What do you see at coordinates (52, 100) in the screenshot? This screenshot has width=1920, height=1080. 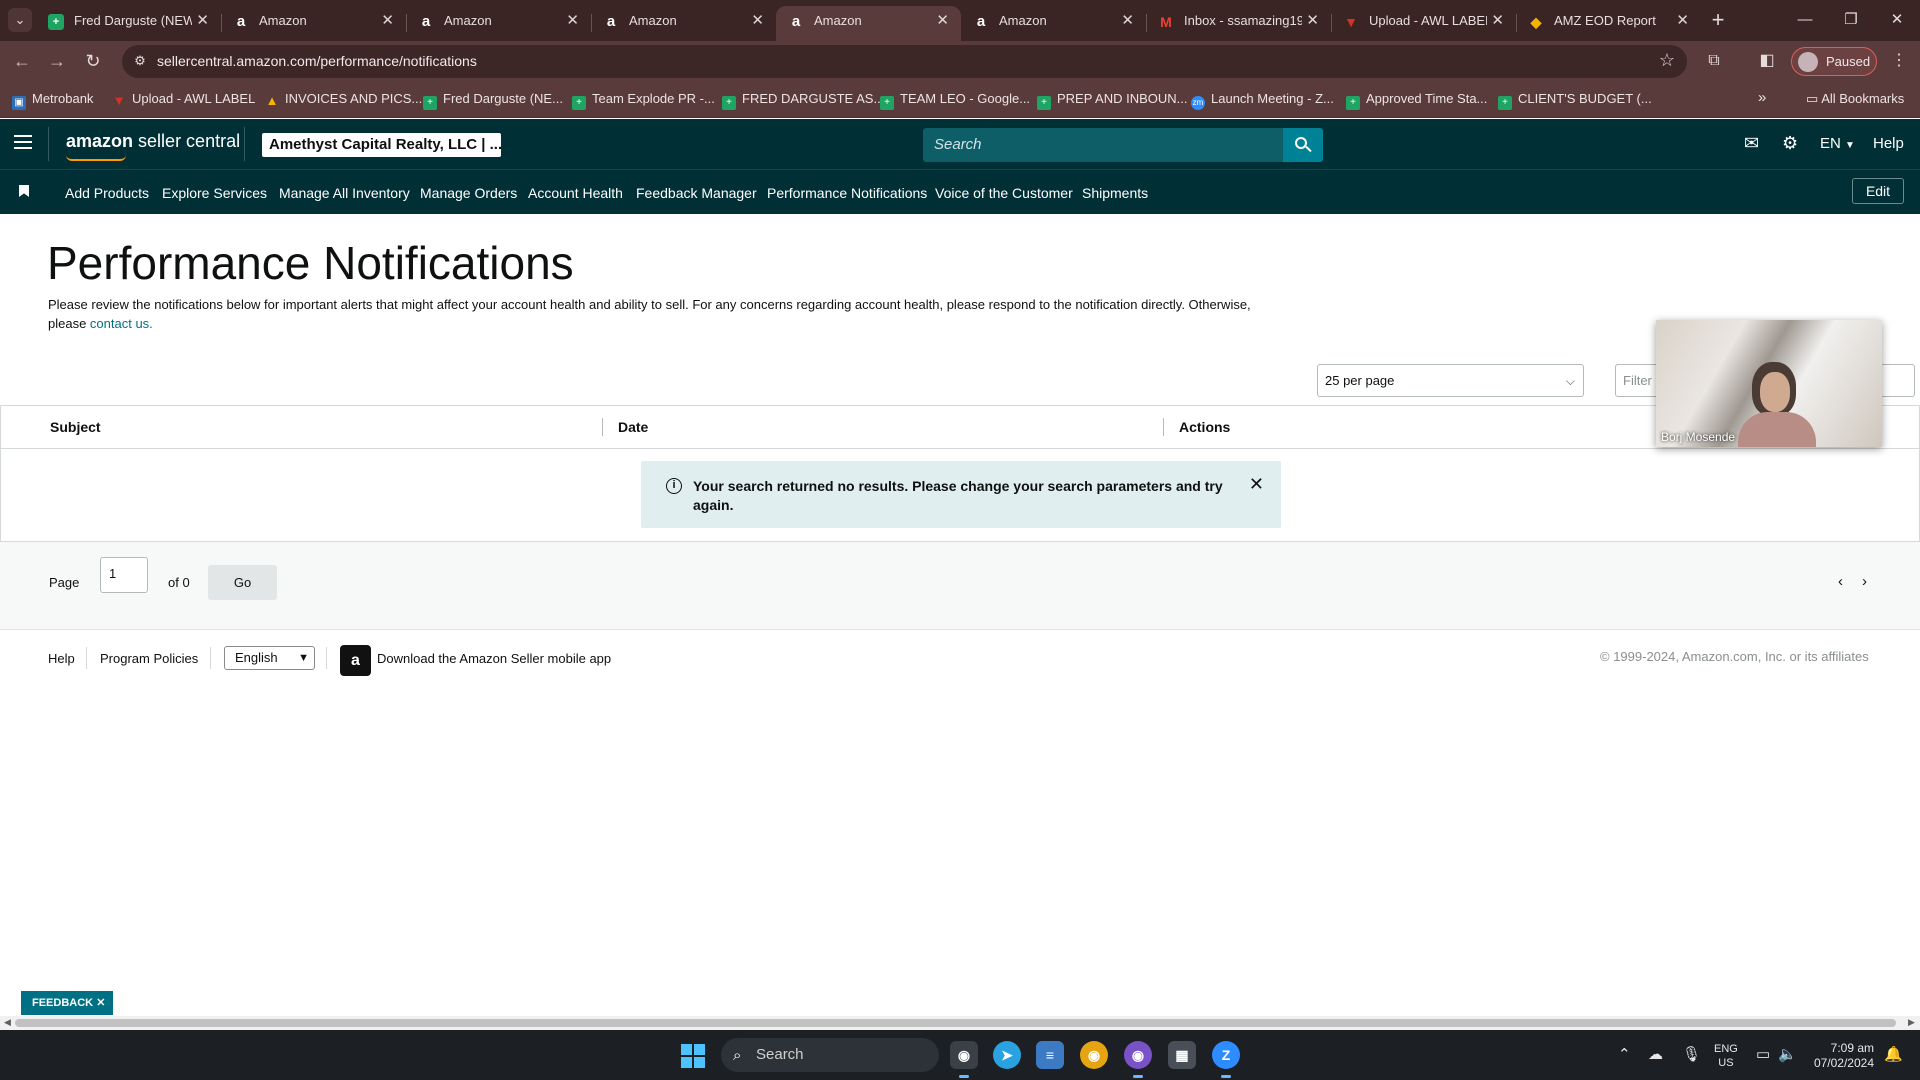 I see `bookmark-item: ▣ Metrobank` at bounding box center [52, 100].